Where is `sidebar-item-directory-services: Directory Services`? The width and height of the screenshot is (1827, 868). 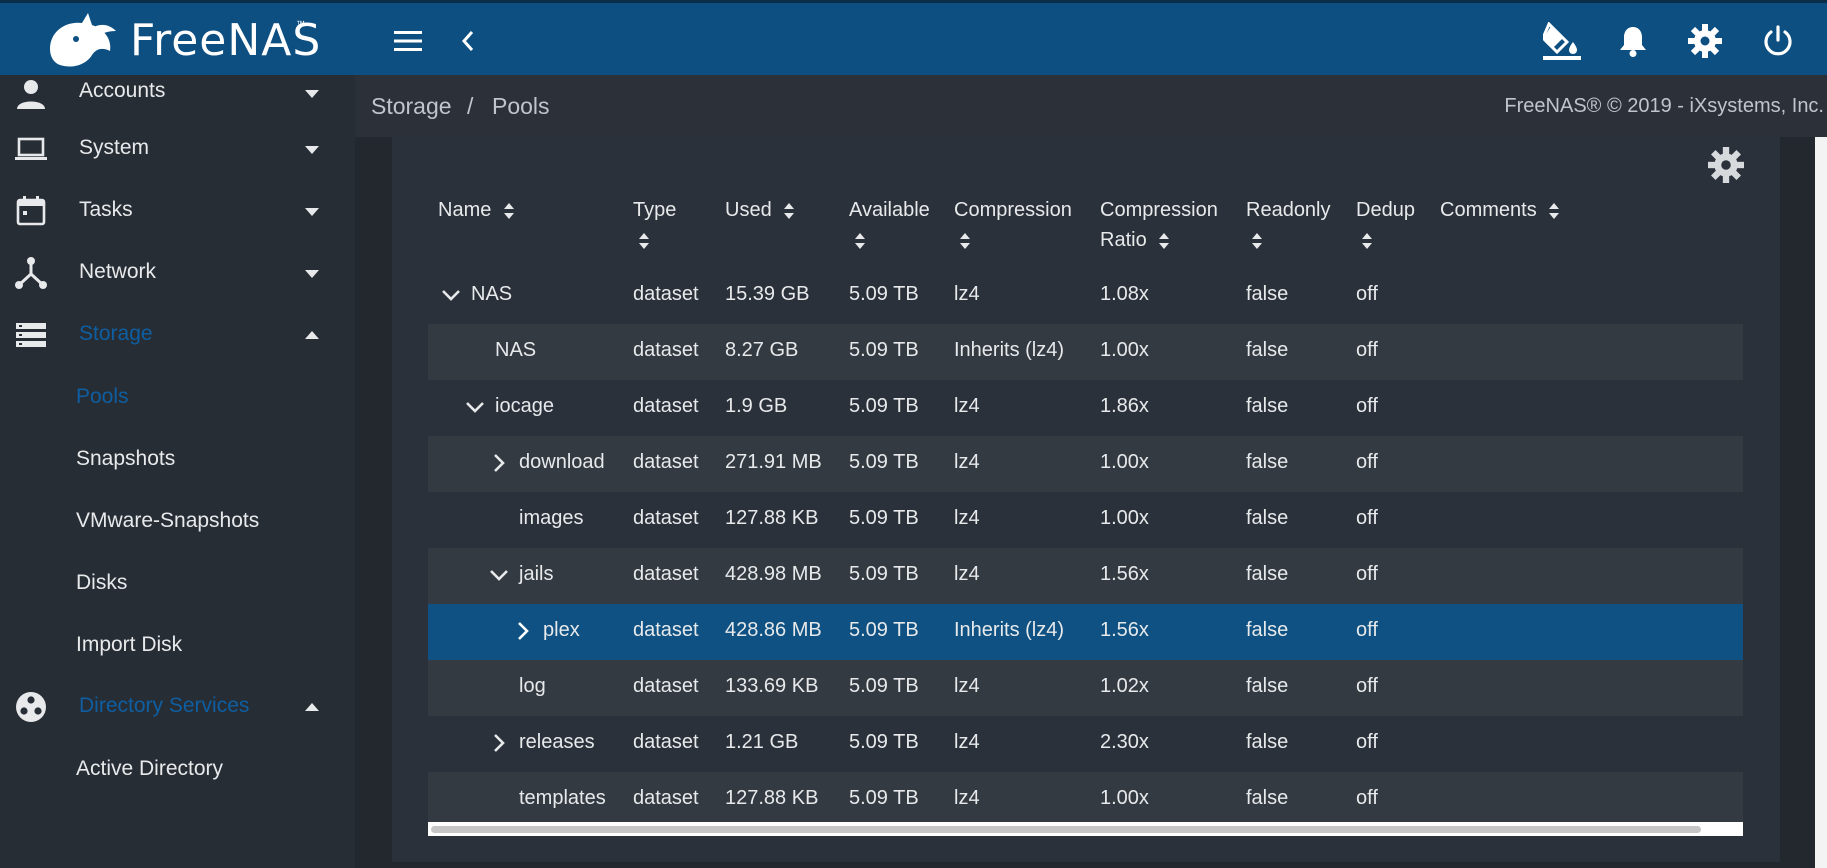
sidebar-item-directory-services: Directory Services is located at coordinates (177, 707).